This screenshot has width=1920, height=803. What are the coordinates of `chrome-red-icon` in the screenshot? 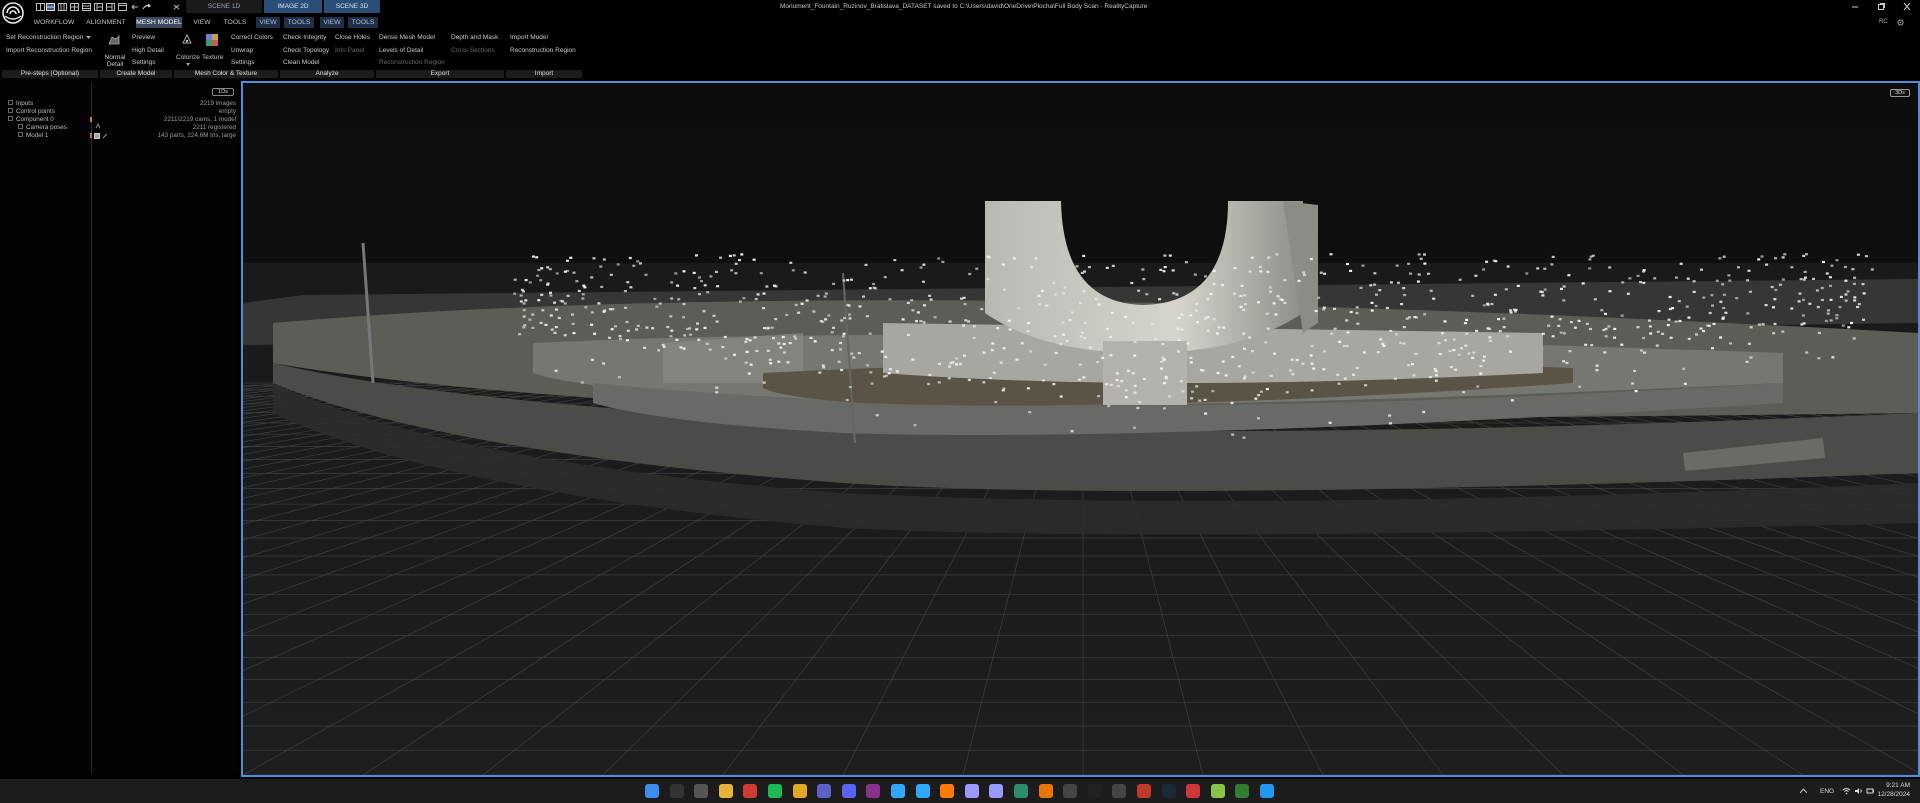 It's located at (750, 791).